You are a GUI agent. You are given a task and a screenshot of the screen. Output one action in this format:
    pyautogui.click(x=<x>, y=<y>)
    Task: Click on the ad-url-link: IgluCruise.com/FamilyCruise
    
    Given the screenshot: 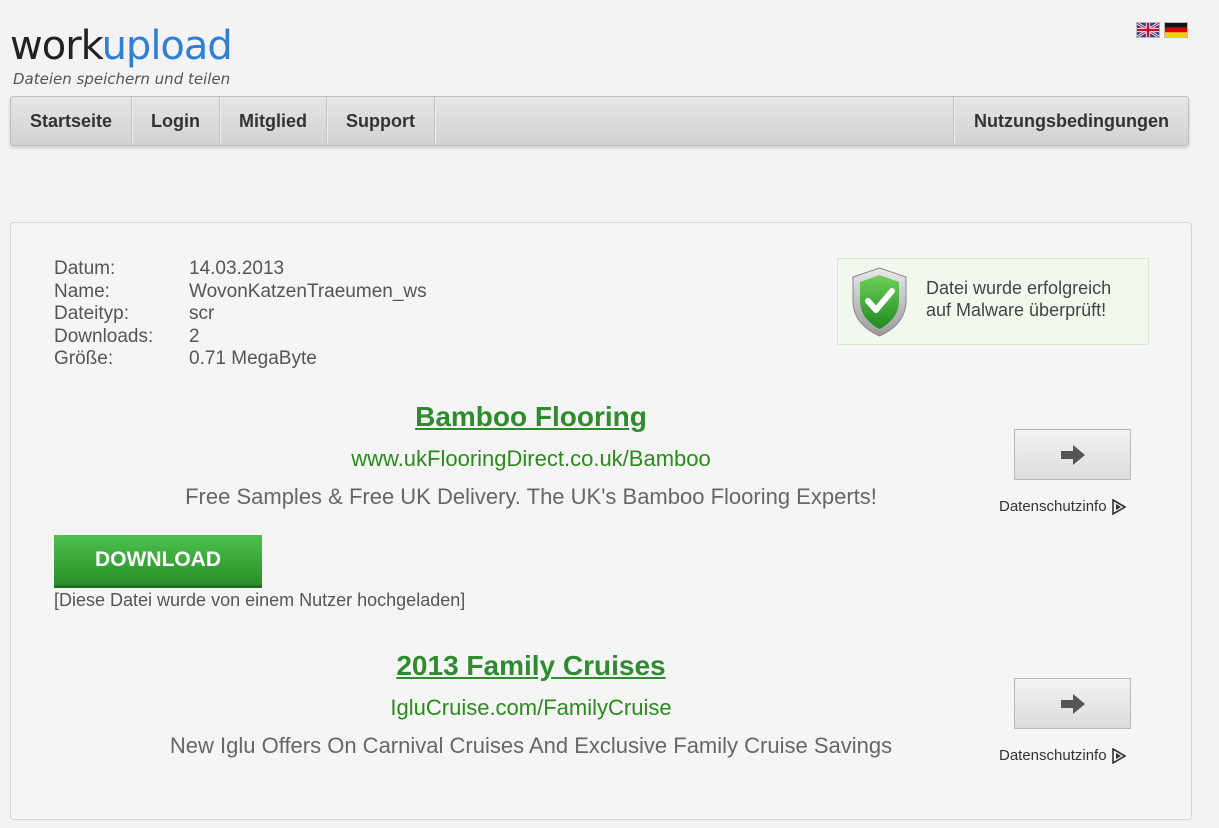 What is the action you would take?
    pyautogui.click(x=530, y=708)
    